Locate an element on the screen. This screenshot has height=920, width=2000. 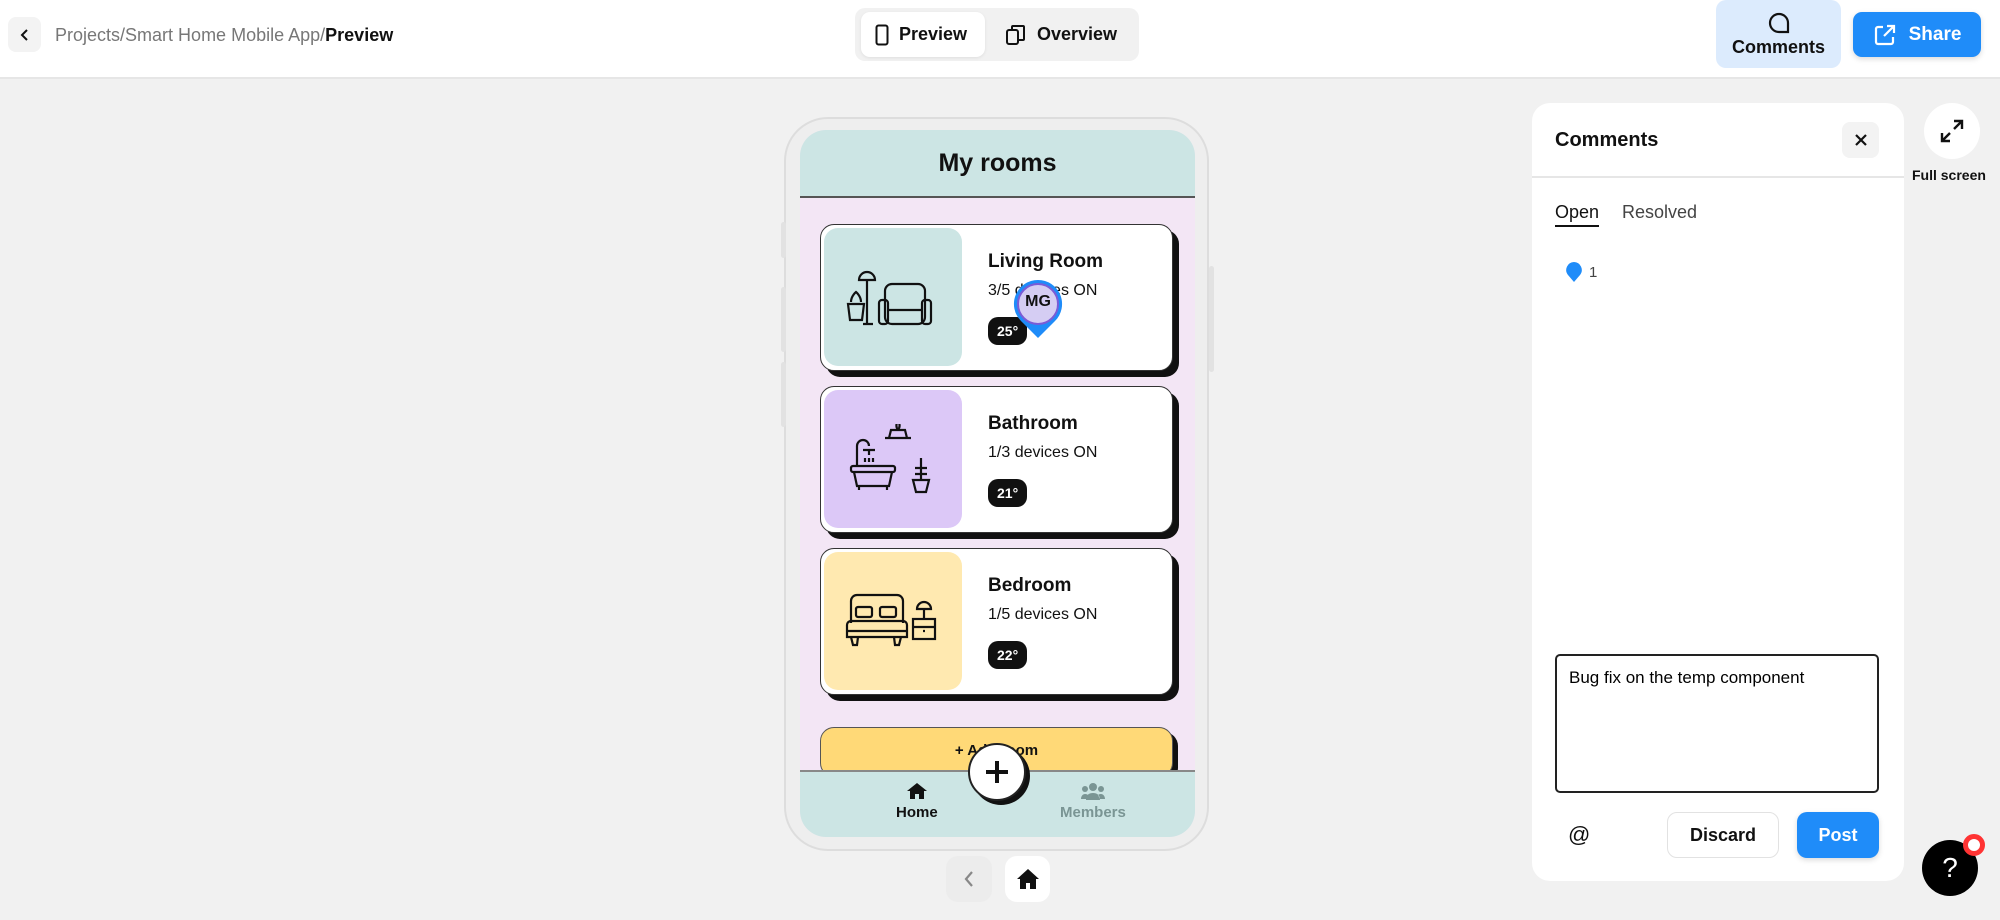
tab-overview: Overview is located at coordinates (1063, 34).